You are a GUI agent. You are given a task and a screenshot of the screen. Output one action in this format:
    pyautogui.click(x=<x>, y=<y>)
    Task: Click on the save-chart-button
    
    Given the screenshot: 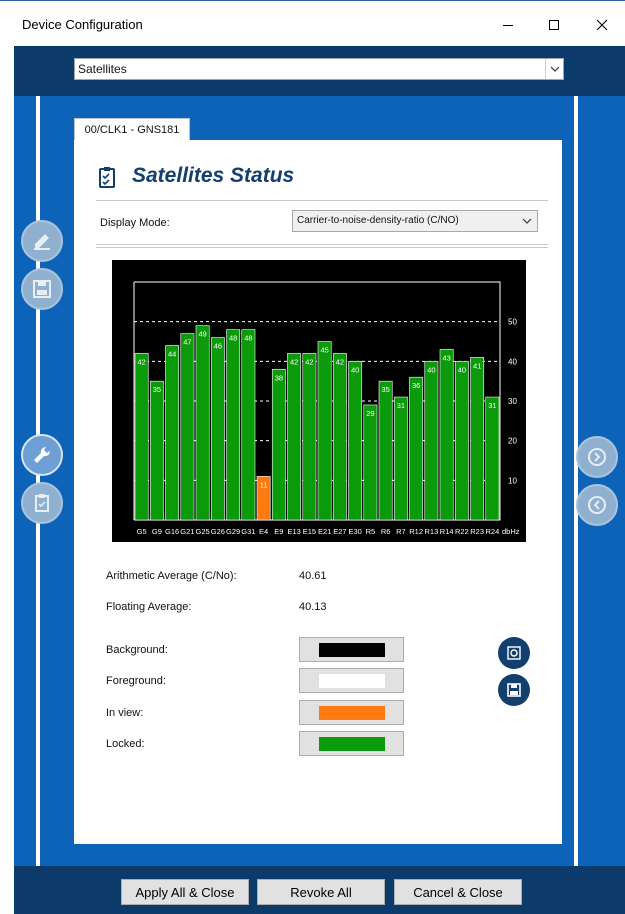 What is the action you would take?
    pyautogui.click(x=514, y=690)
    